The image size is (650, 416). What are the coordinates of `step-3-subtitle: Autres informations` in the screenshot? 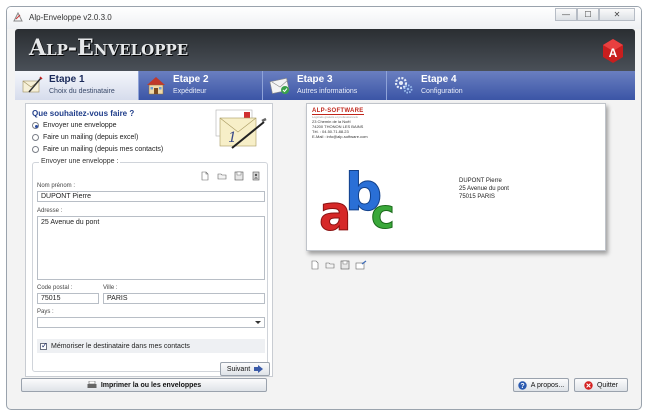 It's located at (327, 91).